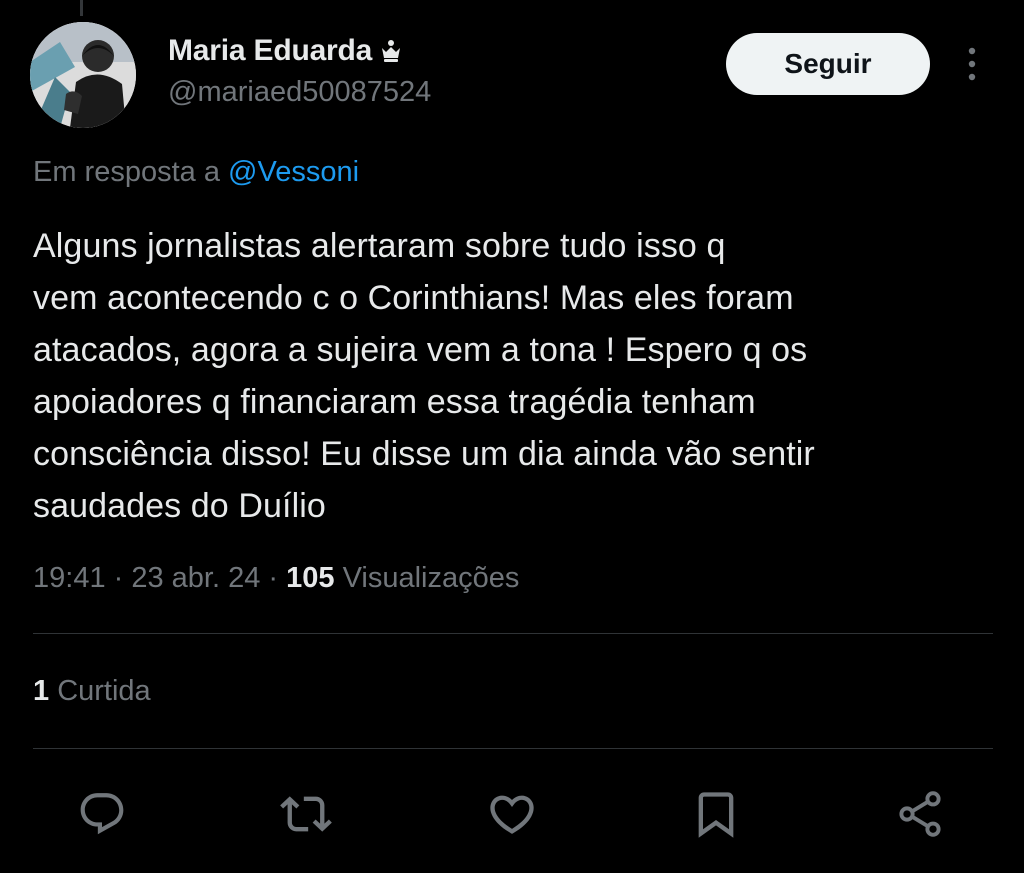 The width and height of the screenshot is (1024, 873). Describe the element at coordinates (828, 64) in the screenshot. I see `follow-button: Seguir` at that location.